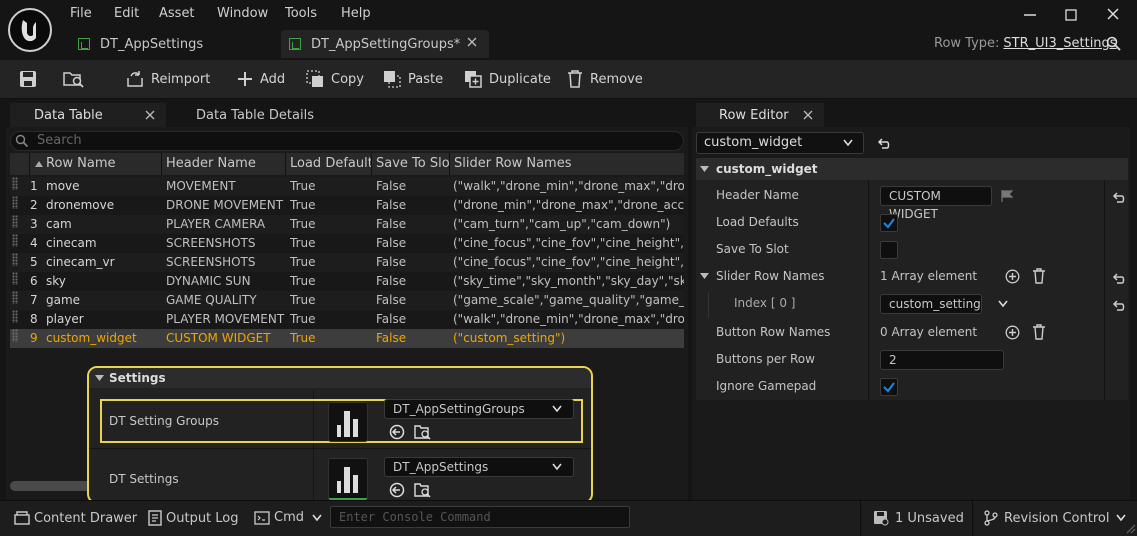  What do you see at coordinates (889, 387) in the screenshot?
I see `ignore-gamepad-checkbox` at bounding box center [889, 387].